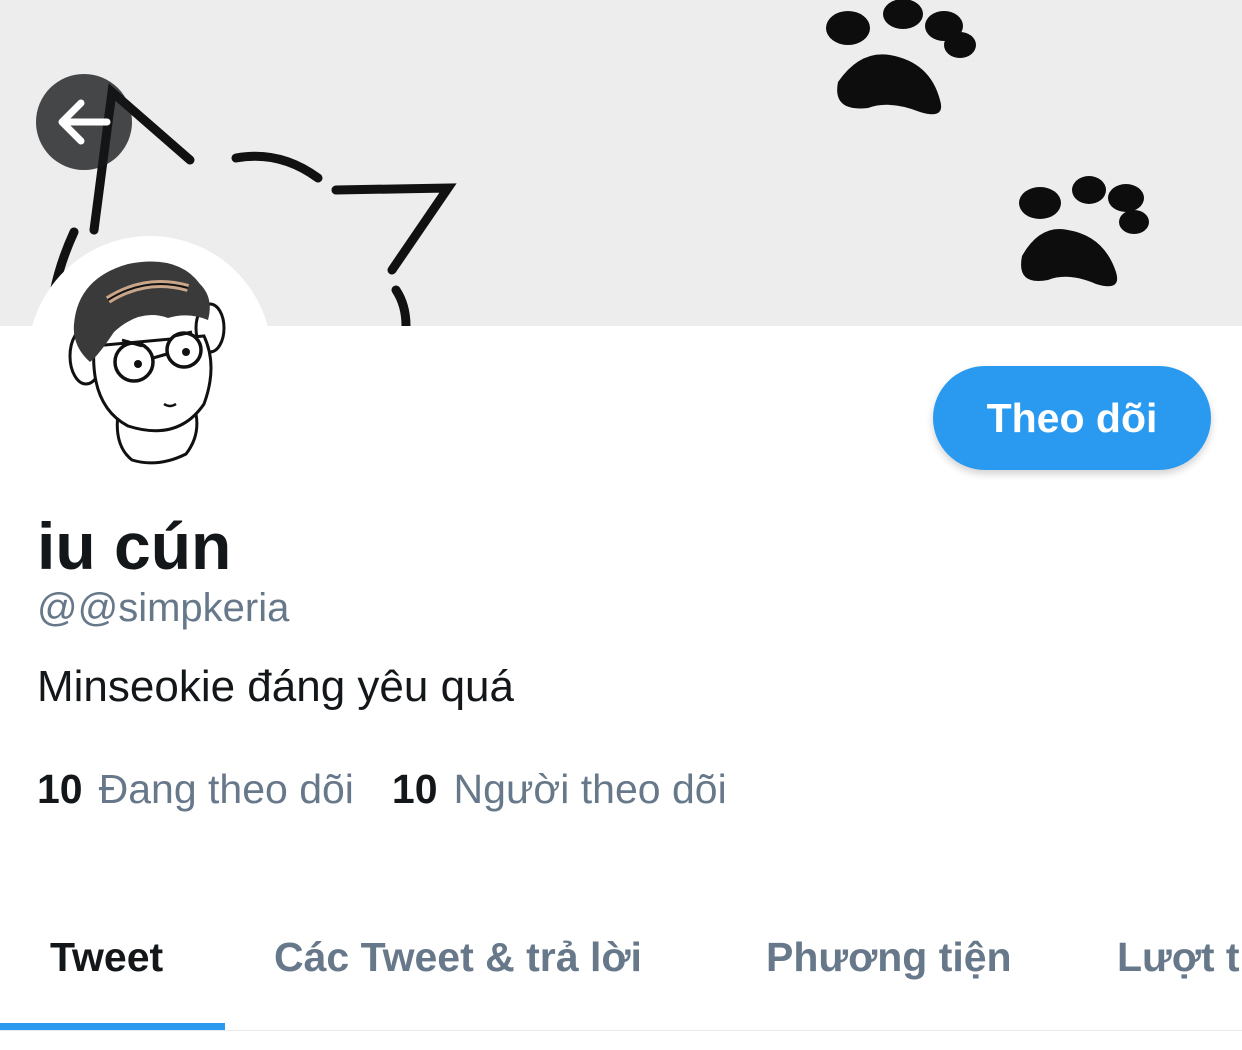  I want to click on followers-label: Người theo dõi, so click(590, 789).